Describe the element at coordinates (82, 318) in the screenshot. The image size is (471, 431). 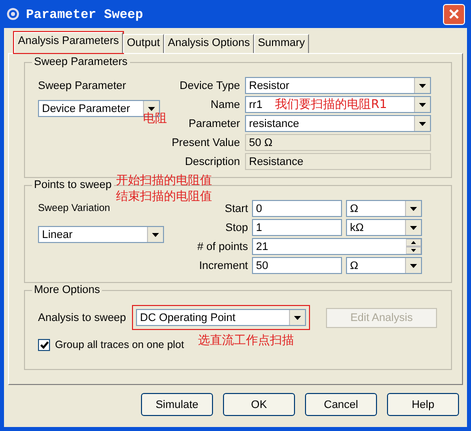
I see `field-label: Analysis to sweep` at that location.